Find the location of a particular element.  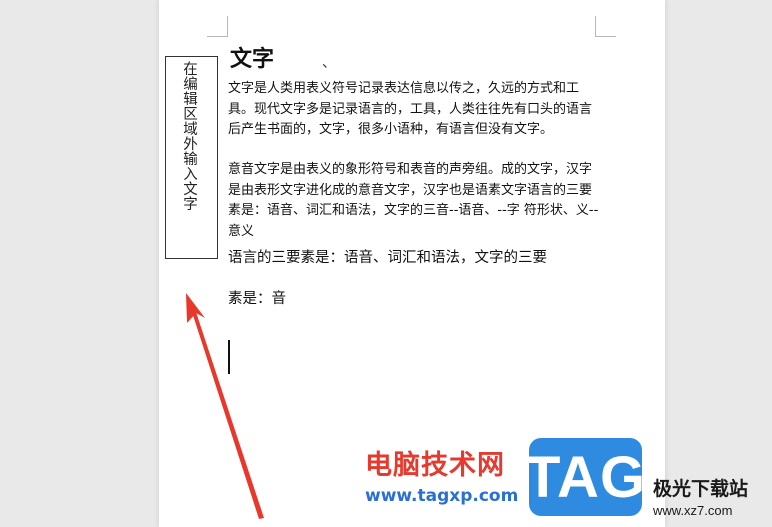

tag-logo-badge: TAG is located at coordinates (585, 477).